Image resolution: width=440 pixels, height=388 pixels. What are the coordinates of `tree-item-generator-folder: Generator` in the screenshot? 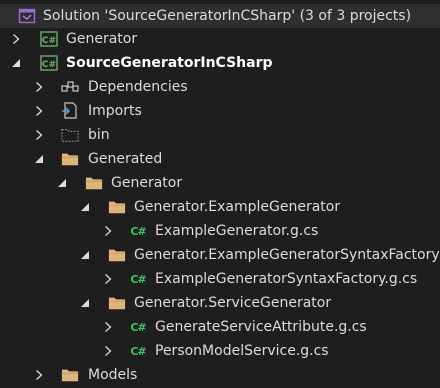 It's located at (220, 183).